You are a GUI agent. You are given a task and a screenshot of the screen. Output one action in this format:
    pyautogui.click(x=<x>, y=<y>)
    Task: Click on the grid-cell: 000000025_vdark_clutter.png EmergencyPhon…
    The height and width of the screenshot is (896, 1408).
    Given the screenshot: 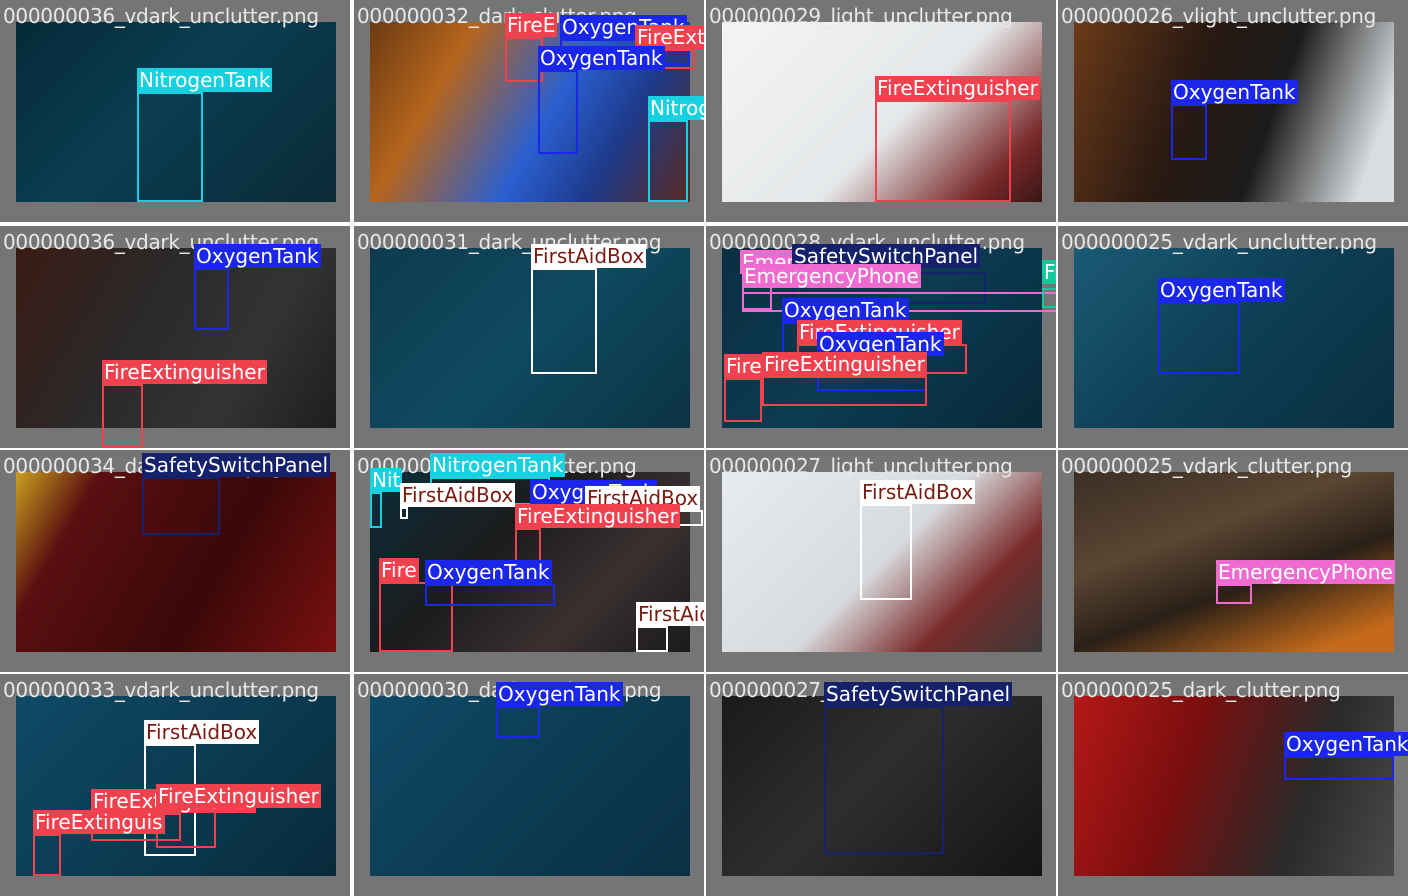 What is the action you would take?
    pyautogui.click(x=1233, y=561)
    